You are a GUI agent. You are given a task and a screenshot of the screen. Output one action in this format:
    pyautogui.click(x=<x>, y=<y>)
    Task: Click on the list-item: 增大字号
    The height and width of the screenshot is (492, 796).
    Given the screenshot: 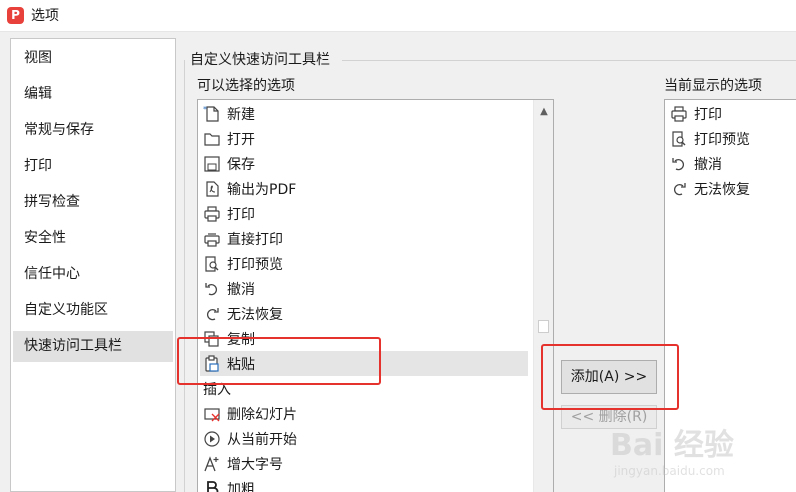 What is the action you would take?
    pyautogui.click(x=364, y=463)
    